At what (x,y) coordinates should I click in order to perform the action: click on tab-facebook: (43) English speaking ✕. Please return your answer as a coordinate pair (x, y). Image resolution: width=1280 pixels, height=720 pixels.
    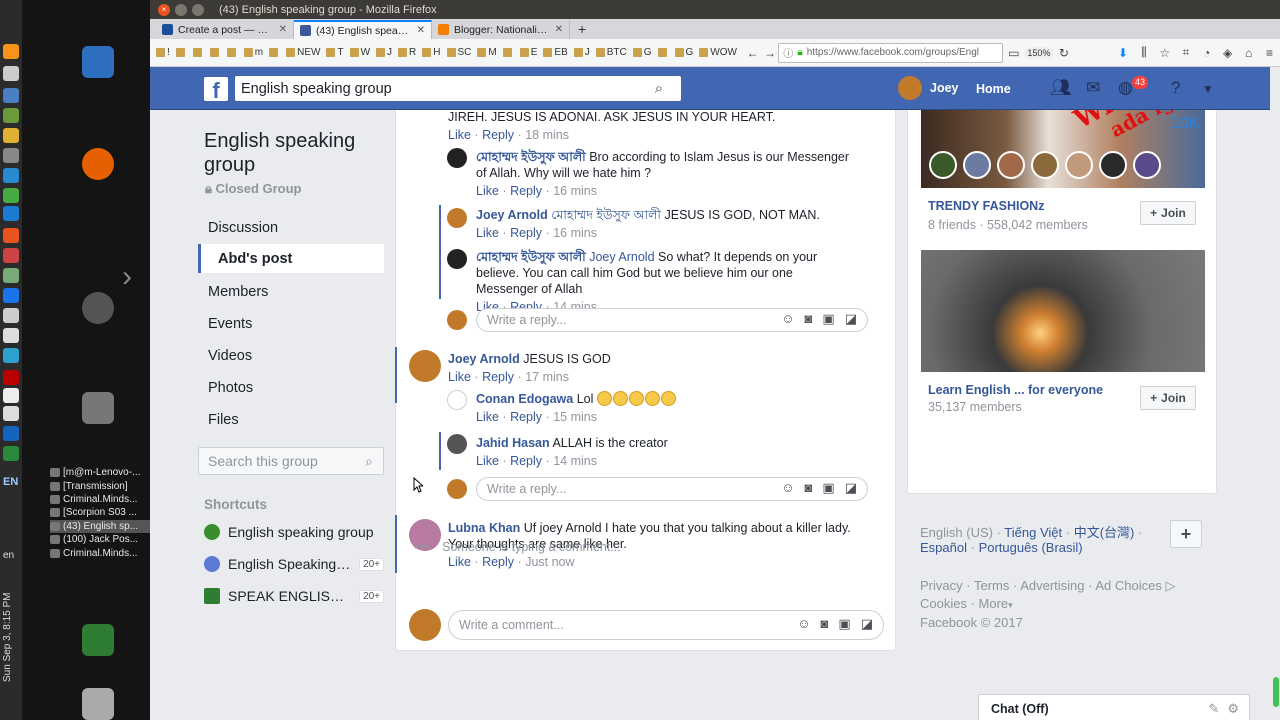
    Looking at the image, I should click on (363, 29).